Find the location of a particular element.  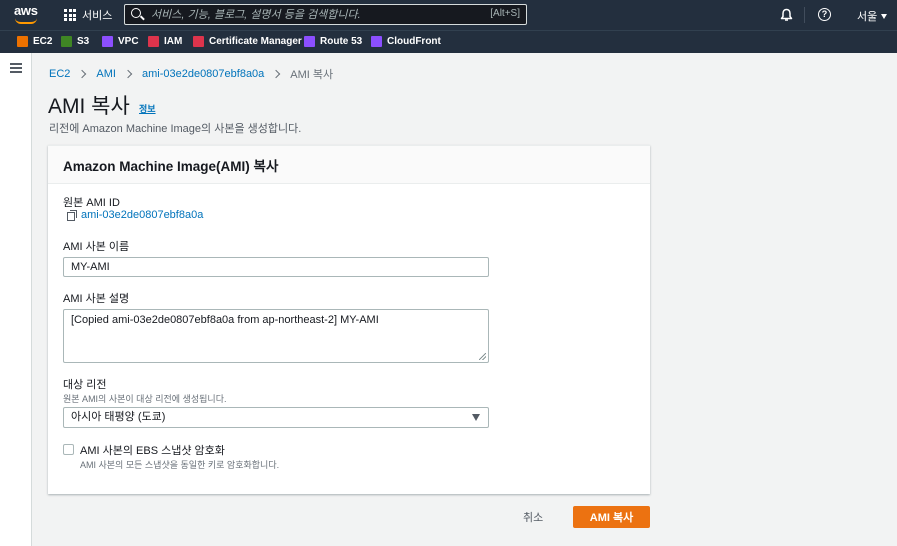

copy-icon is located at coordinates (72, 215).